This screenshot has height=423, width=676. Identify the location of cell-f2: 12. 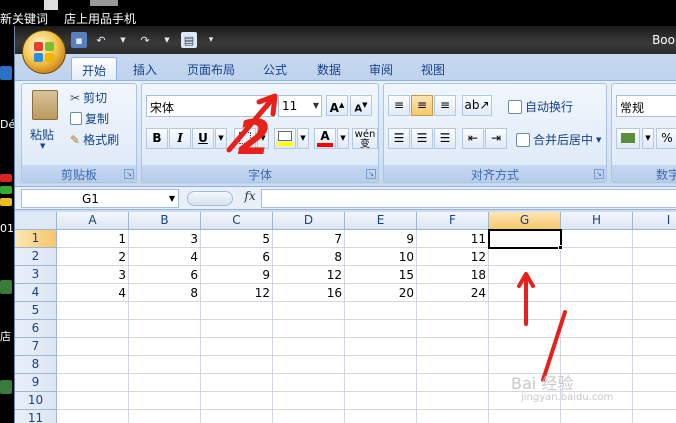
(453, 257).